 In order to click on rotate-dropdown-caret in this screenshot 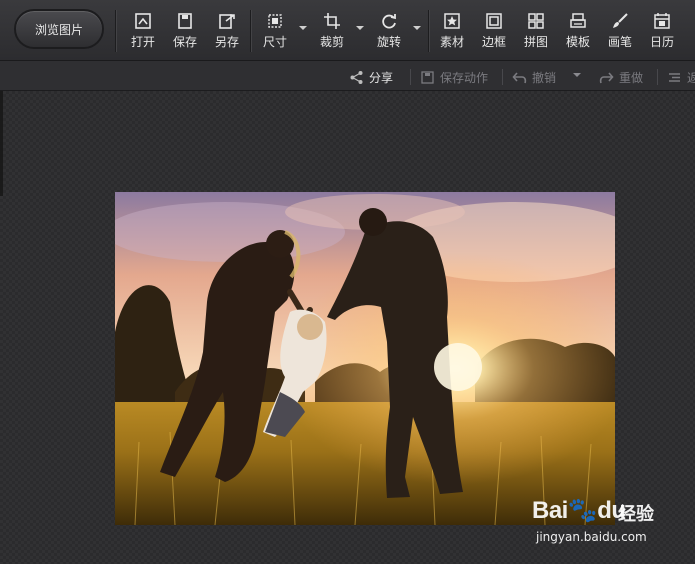, I will do `click(417, 28)`.